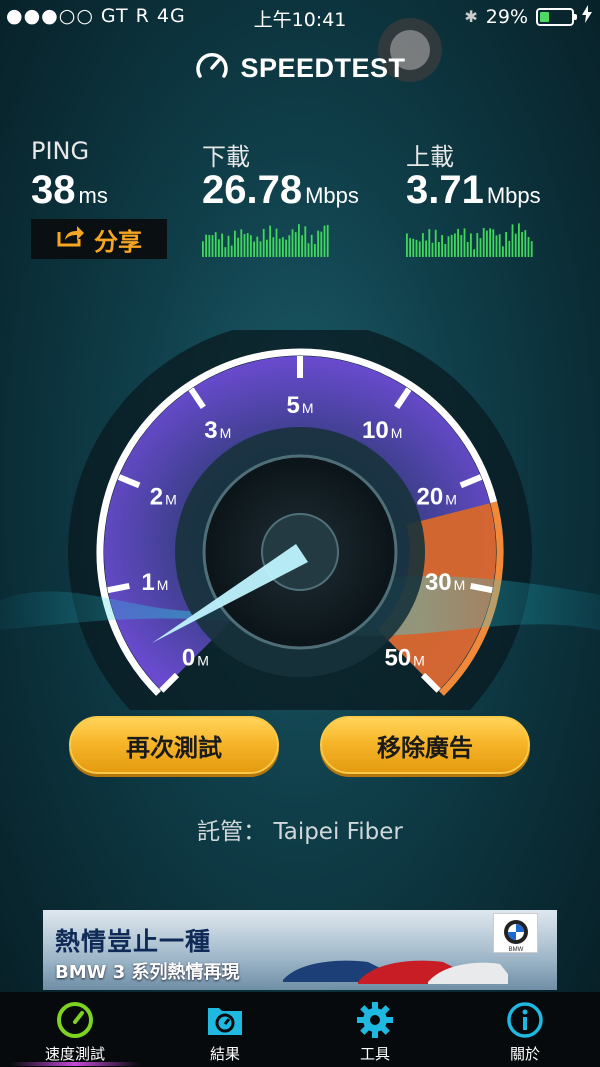 This screenshot has width=600, height=1067. I want to click on retest-button: 再次測試, so click(174, 745).